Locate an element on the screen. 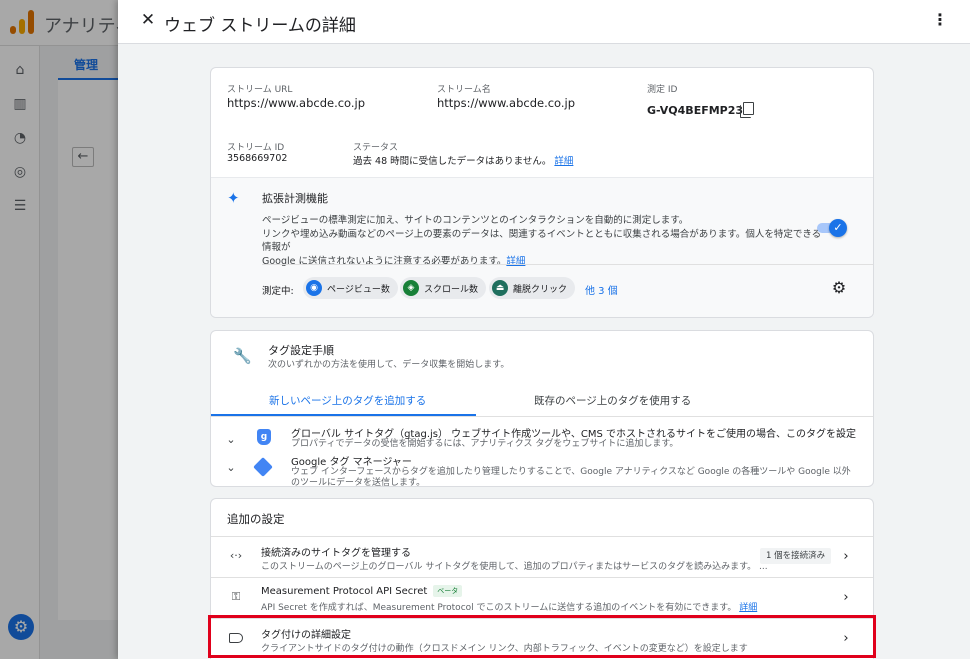 This screenshot has width=970, height=659. tagging-subtitle: 次のいずれかの方法を使用して、データ収集を開始します。 is located at coordinates (389, 365).